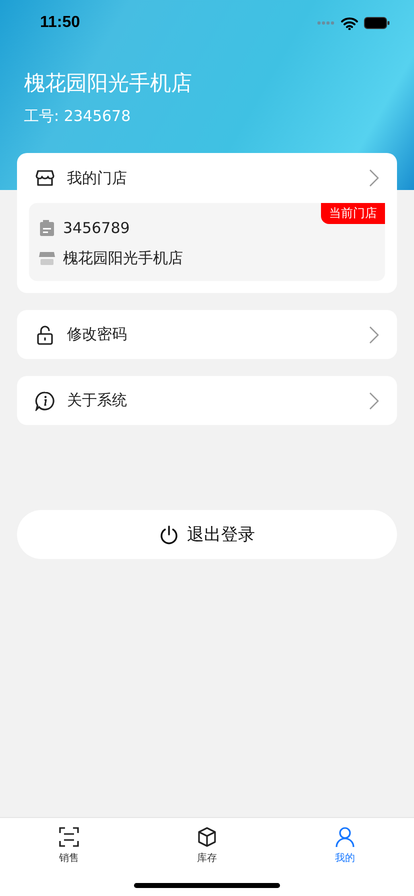 This screenshot has width=414, height=896. What do you see at coordinates (45, 178) in the screenshot?
I see `store-icon` at bounding box center [45, 178].